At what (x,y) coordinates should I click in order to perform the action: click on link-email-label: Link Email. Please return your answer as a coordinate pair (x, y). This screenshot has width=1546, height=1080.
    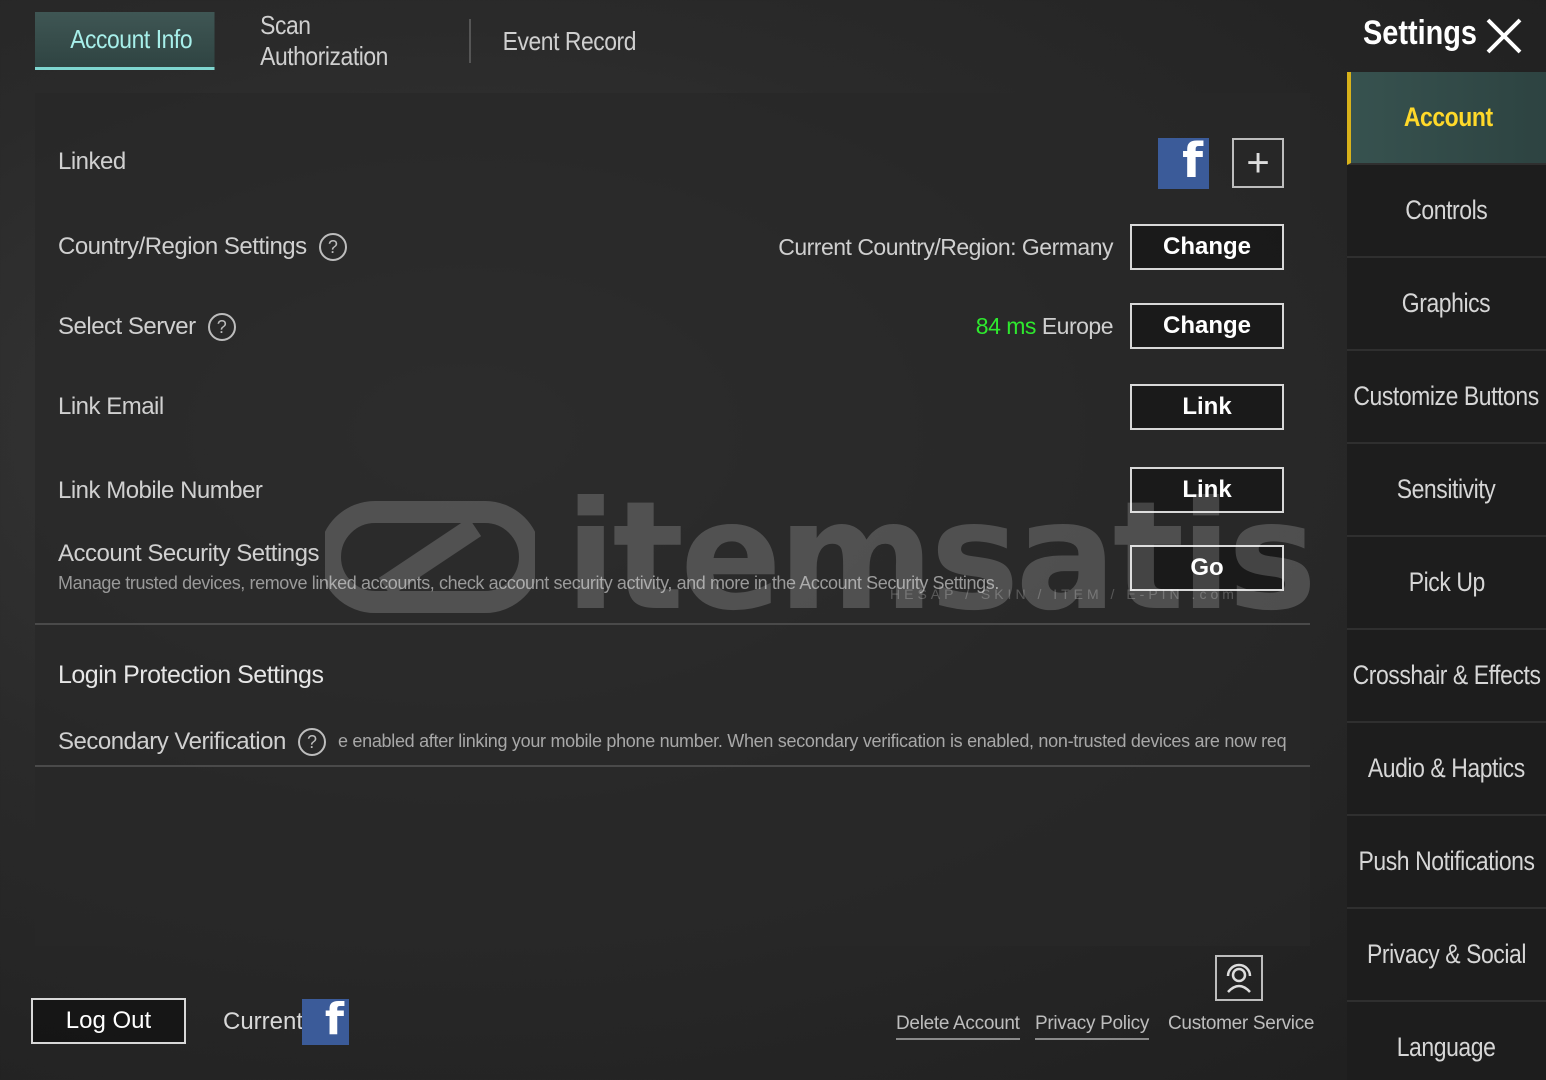
    Looking at the image, I should click on (111, 406).